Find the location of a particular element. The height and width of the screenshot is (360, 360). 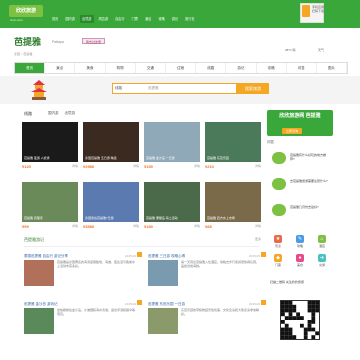

product-price: ¥180 is located at coordinates (148, 226).